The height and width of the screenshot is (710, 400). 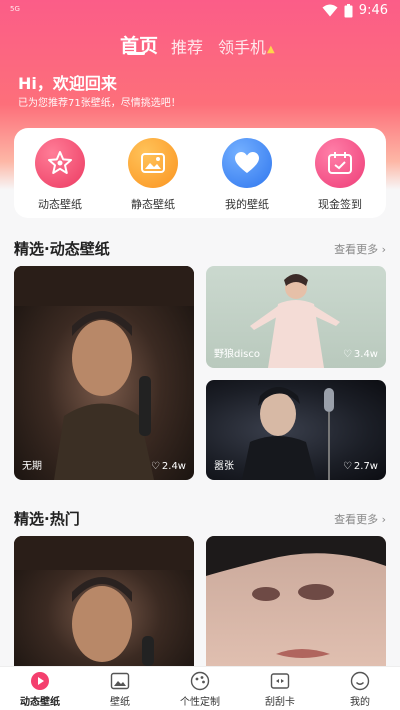 What do you see at coordinates (120, 702) in the screenshot?
I see `tabbar-label: 壁纸` at bounding box center [120, 702].